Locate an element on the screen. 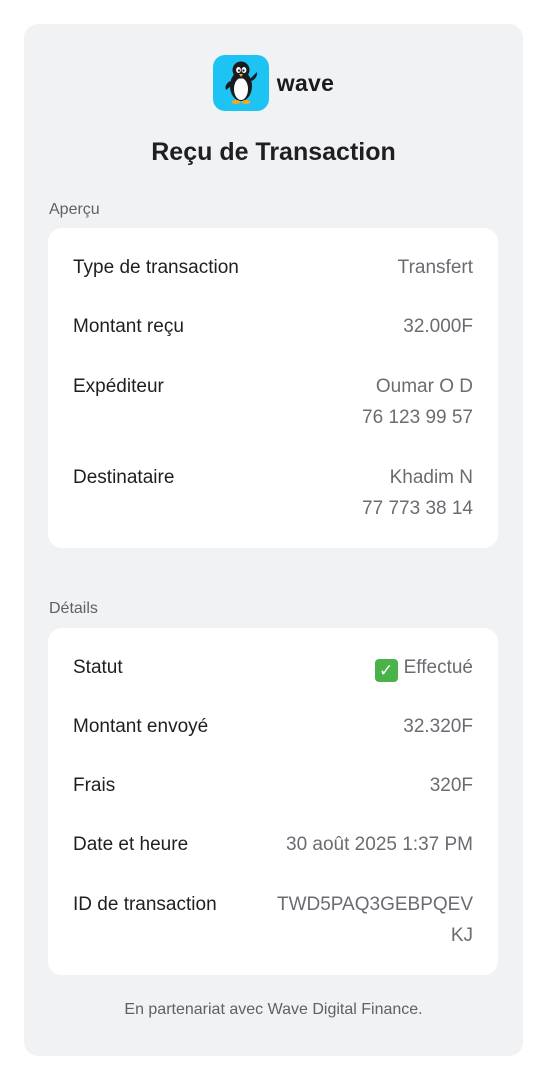 This screenshot has height=1080, width=547. row-value: Transfert is located at coordinates (435, 267).